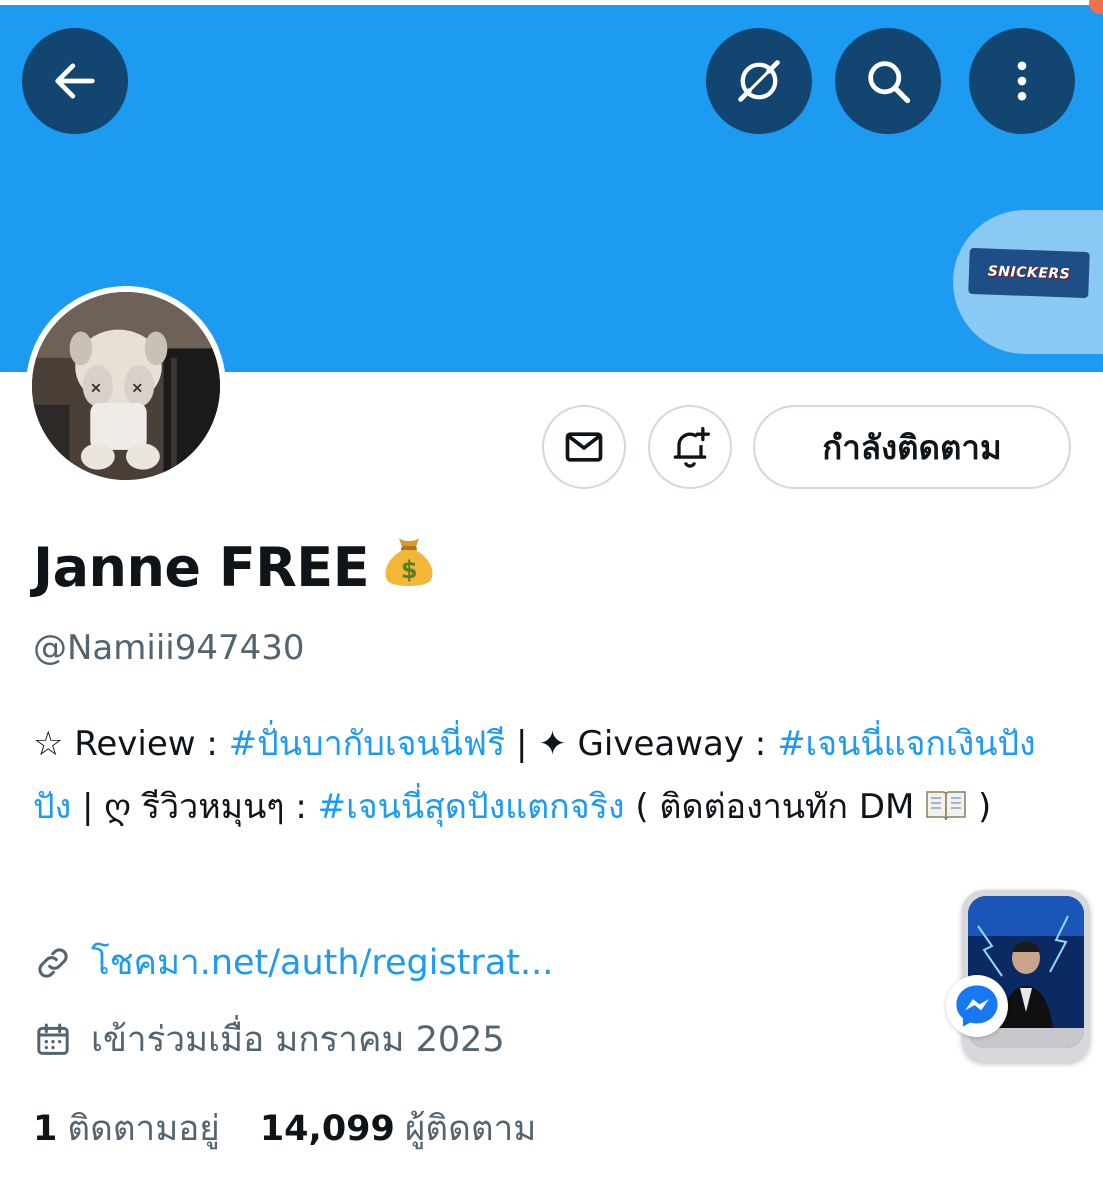 The height and width of the screenshot is (1200, 1103). What do you see at coordinates (194, 807) in the screenshot?
I see `bio-text: | ღ รีวิวหมุนๆ :` at bounding box center [194, 807].